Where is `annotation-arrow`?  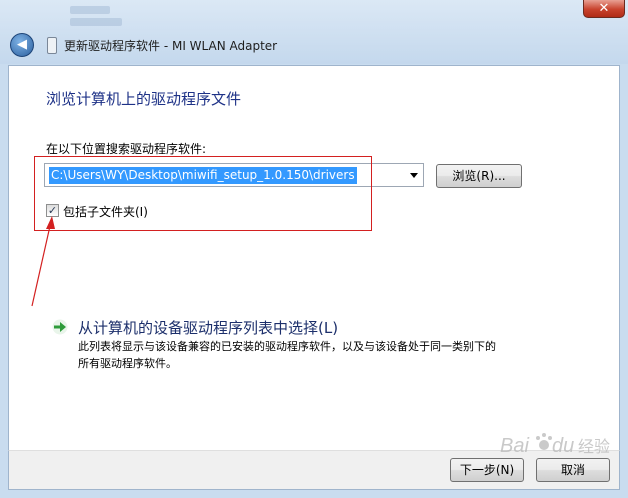
annotation-arrow is located at coordinates (43, 261).